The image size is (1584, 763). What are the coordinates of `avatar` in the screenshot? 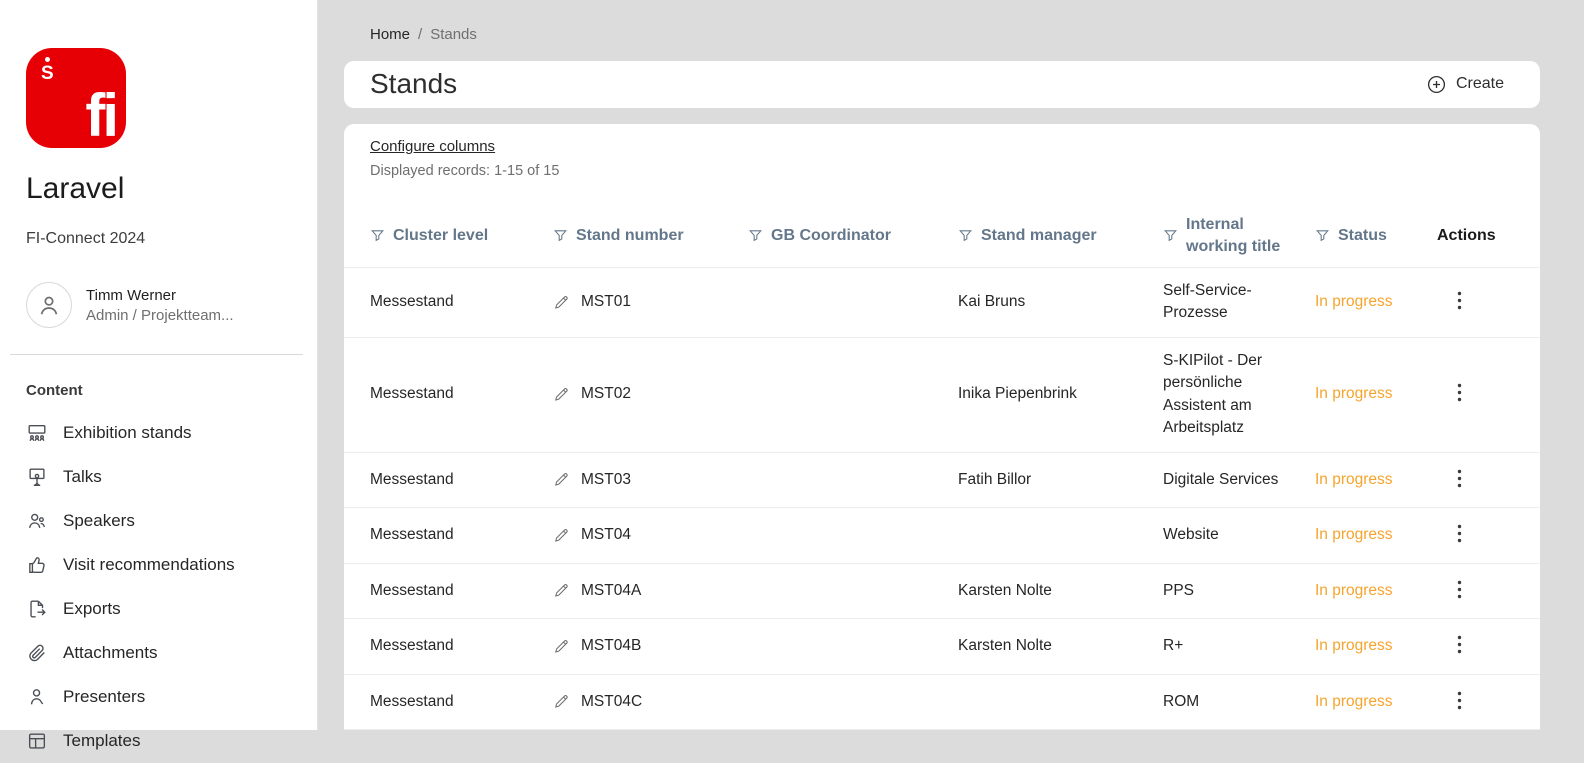 It's located at (49, 305).